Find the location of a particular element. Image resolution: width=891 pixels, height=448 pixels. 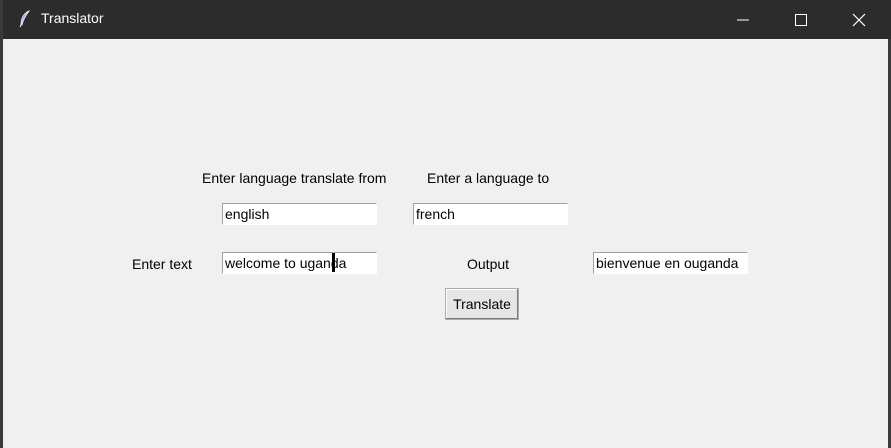

output-label: Output is located at coordinates (488, 264).